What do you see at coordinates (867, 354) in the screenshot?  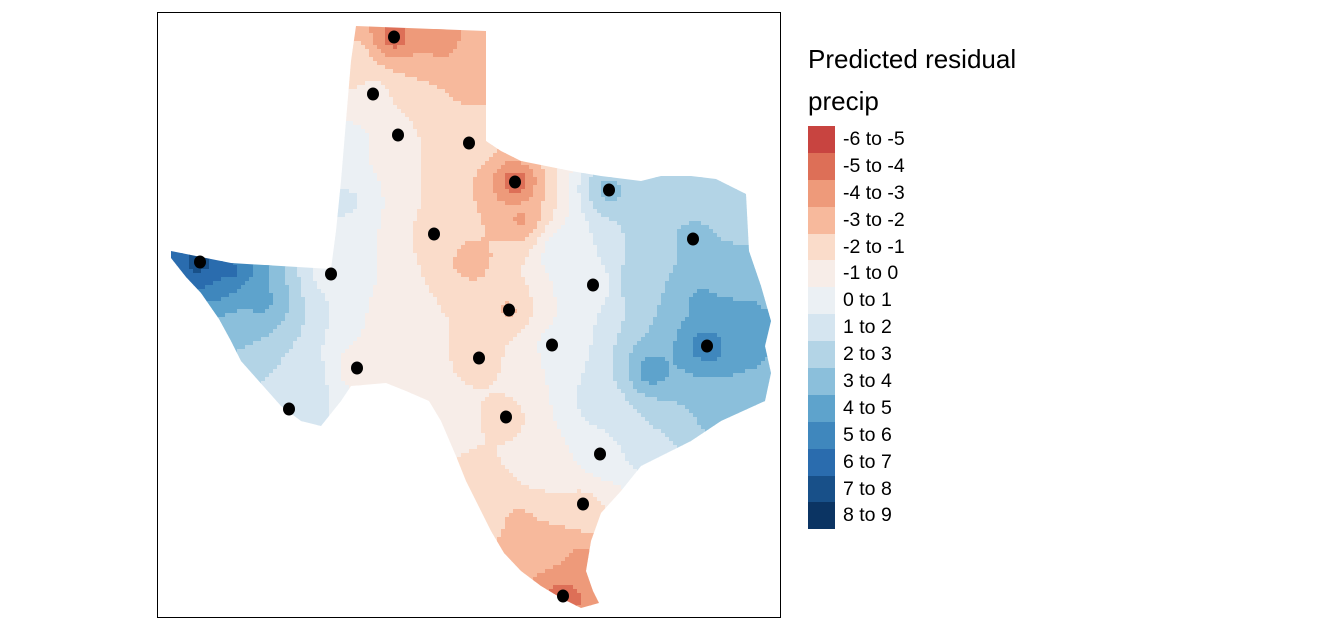 I see `legend-label: 2 to 3` at bounding box center [867, 354].